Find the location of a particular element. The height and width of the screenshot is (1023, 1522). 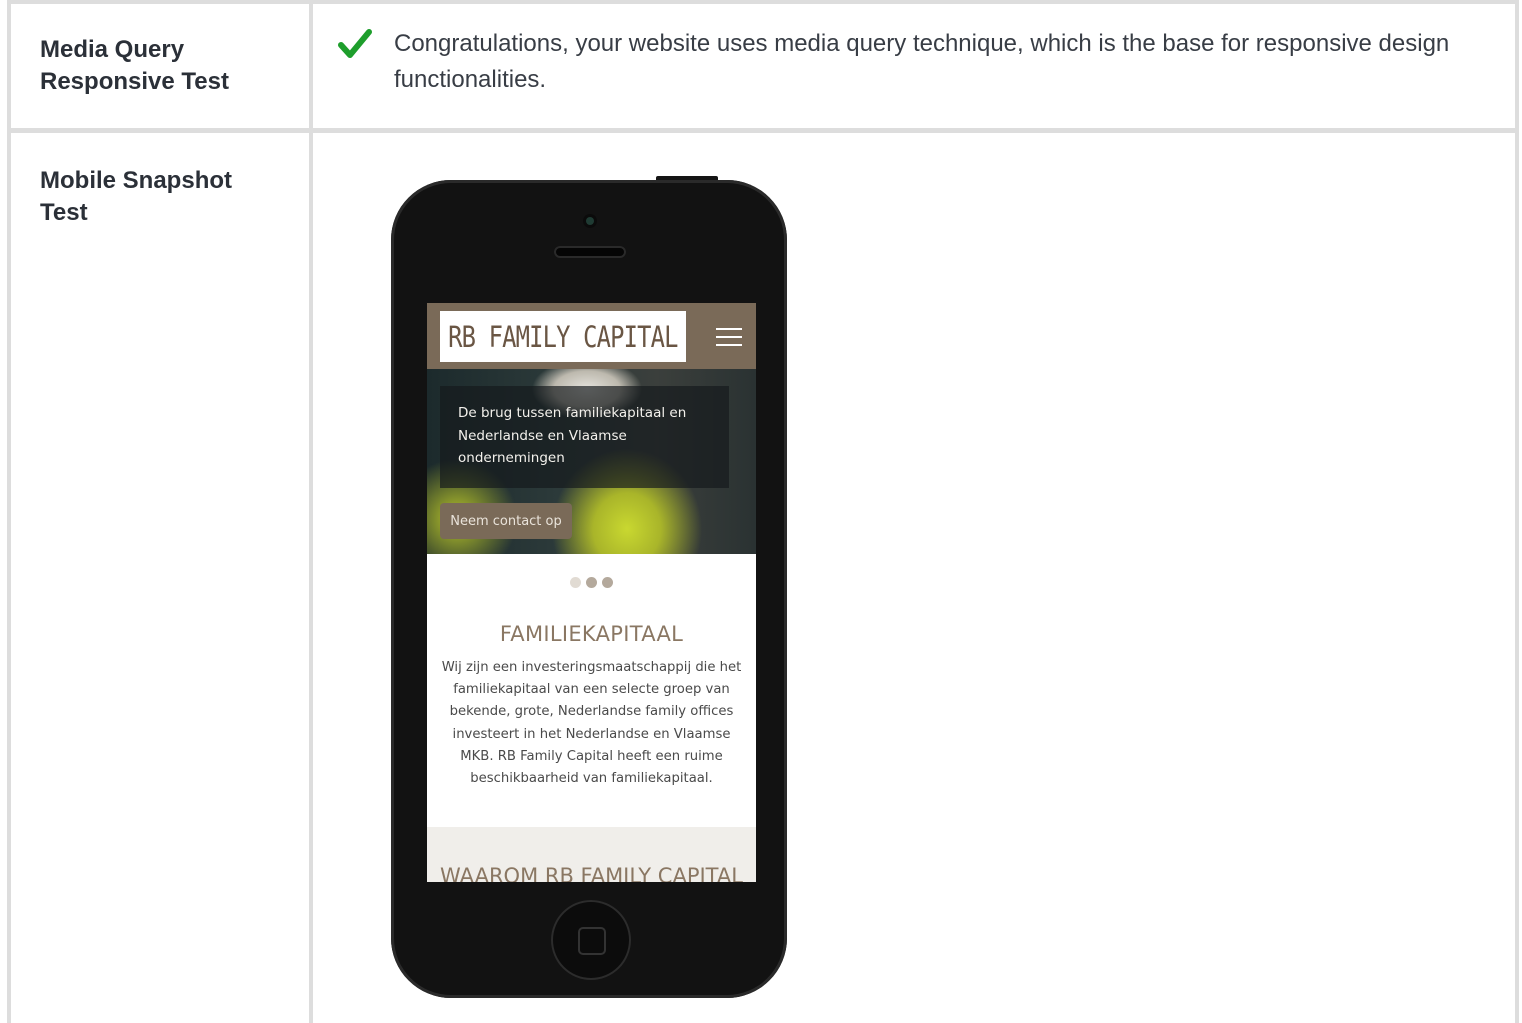

phone-speaker is located at coordinates (590, 252).